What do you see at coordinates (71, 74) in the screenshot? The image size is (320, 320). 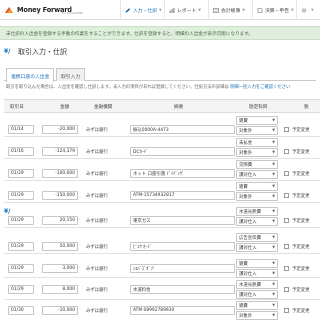 I see `tab-manual-entry: 取引入力` at bounding box center [71, 74].